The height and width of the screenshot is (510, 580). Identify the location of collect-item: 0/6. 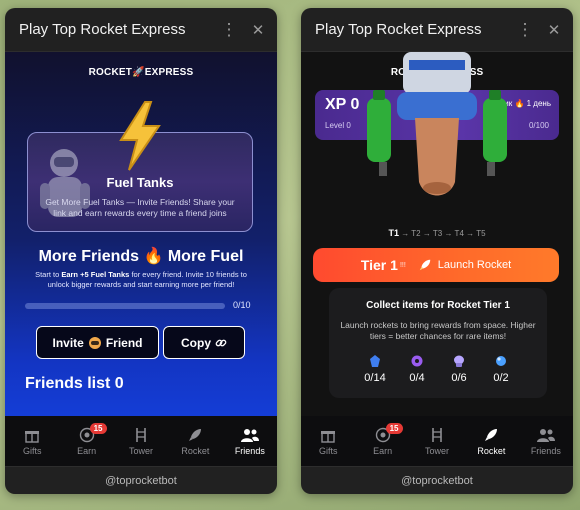
(459, 369).